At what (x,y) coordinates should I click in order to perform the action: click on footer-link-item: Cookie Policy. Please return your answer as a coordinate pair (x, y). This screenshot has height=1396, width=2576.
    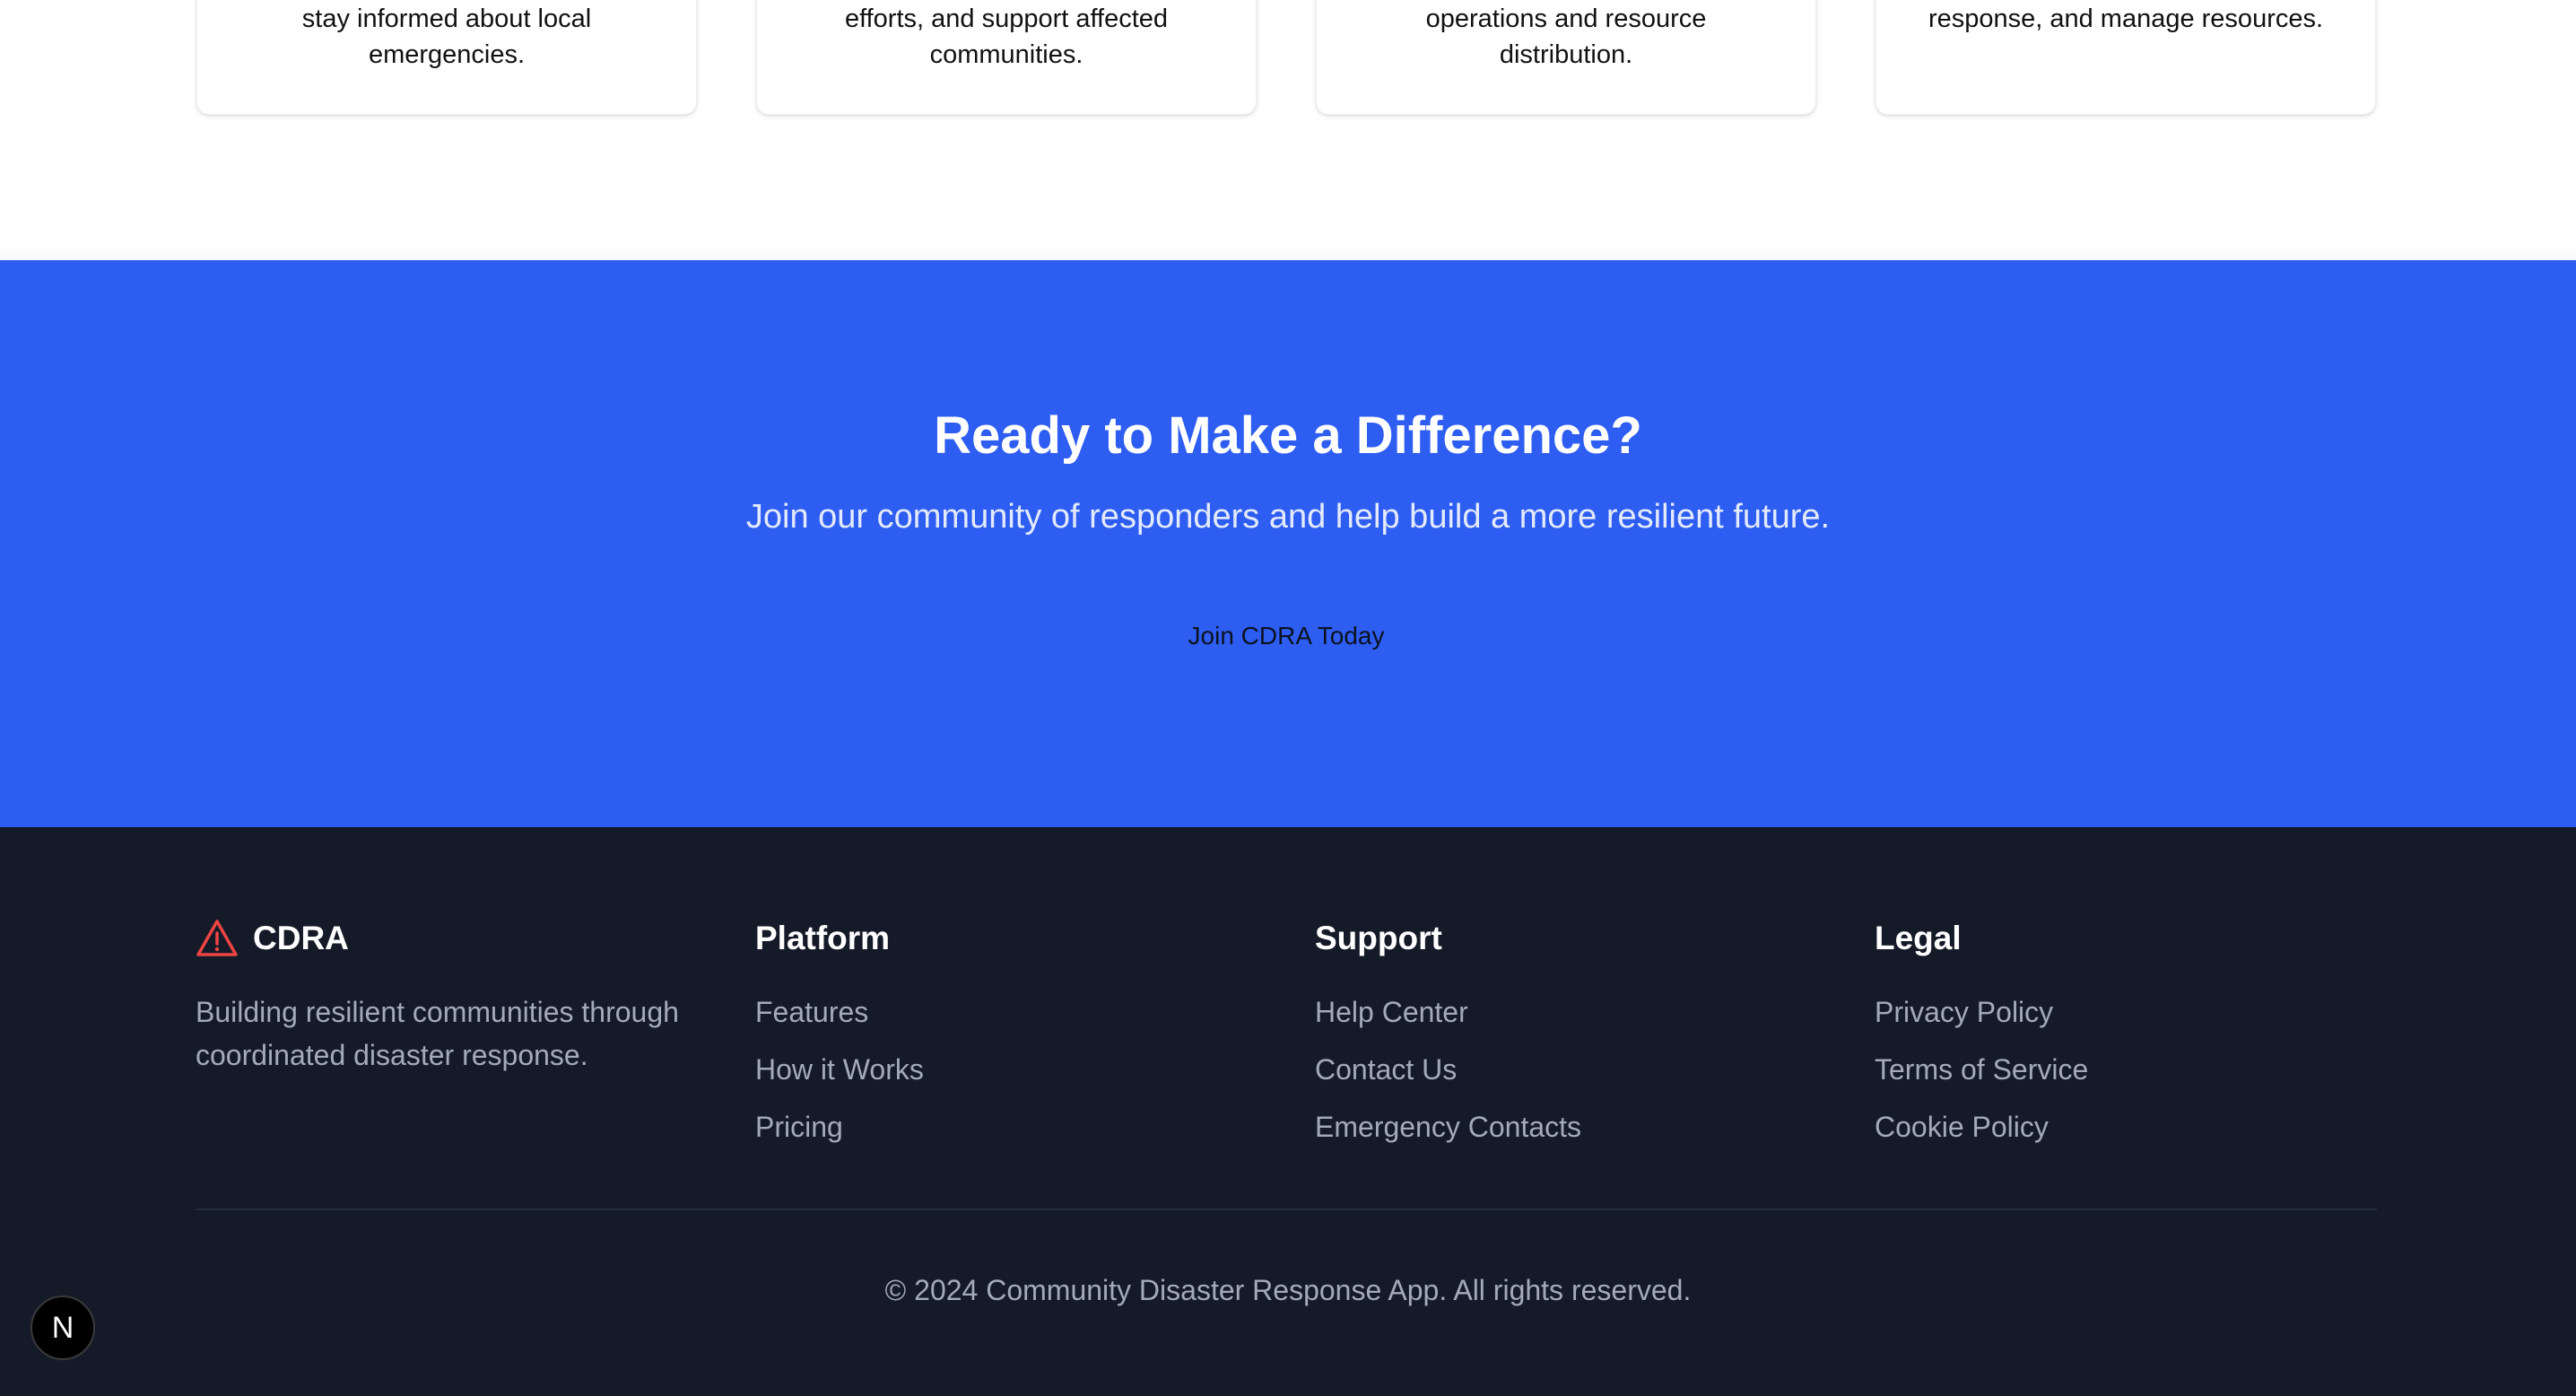
    Looking at the image, I should click on (2126, 1134).